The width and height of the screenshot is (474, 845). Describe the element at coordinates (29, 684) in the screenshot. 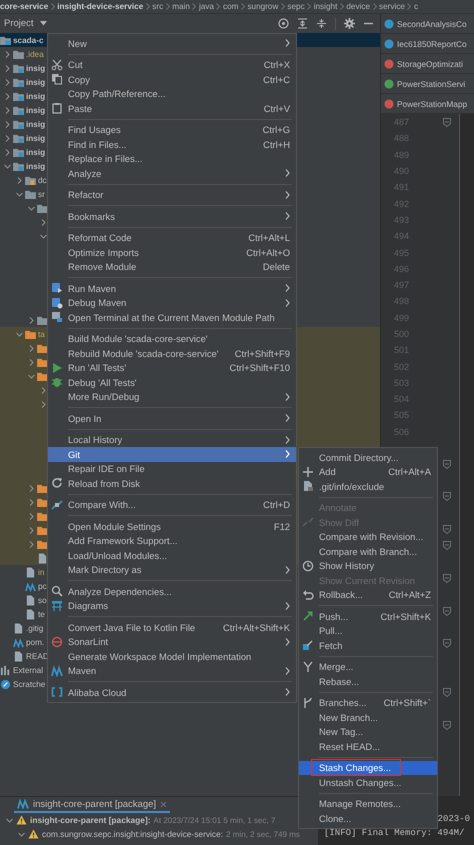

I see `tree-item-label: Scratche` at that location.